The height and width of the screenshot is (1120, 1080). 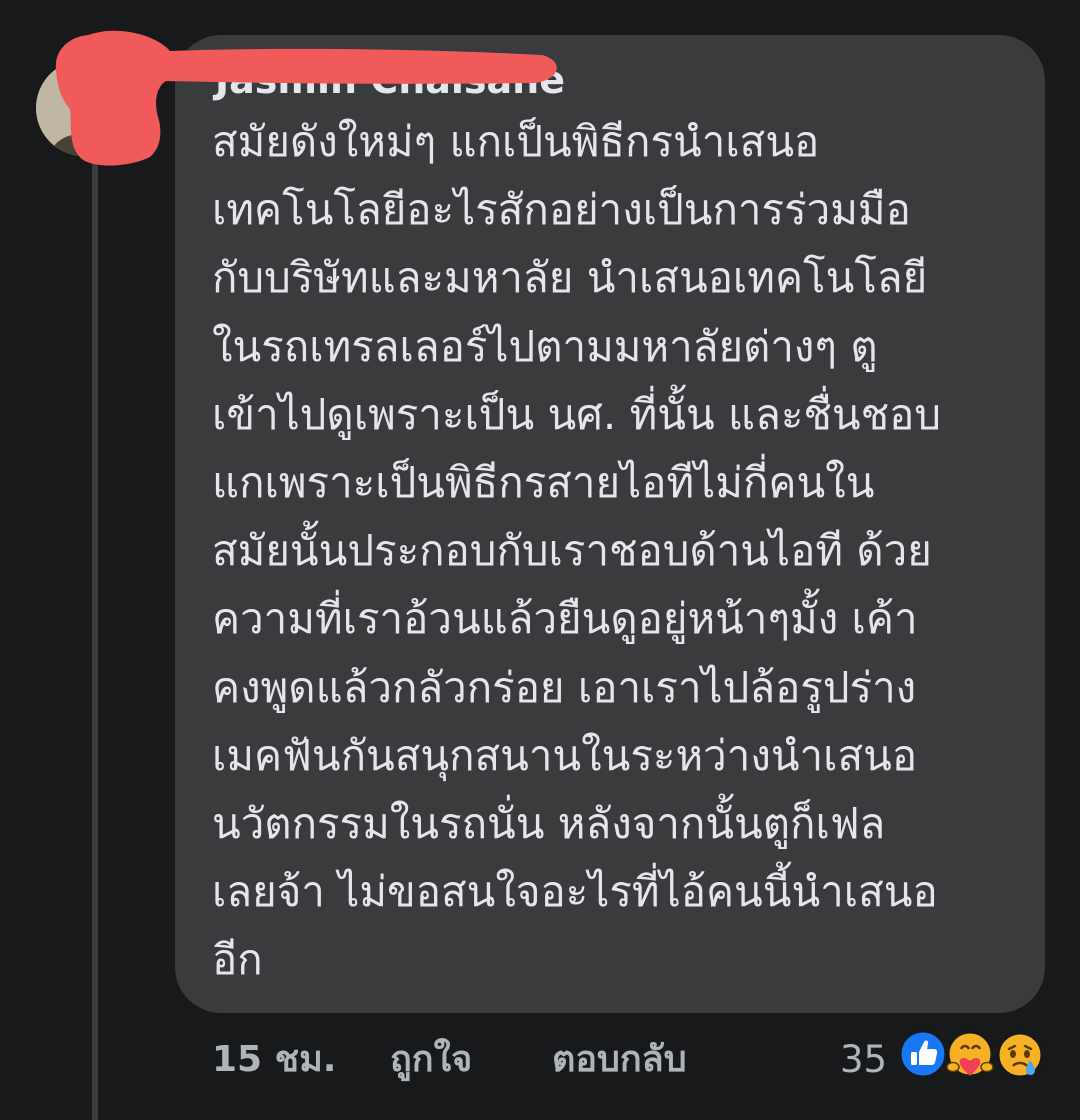 What do you see at coordinates (1020, 1055) in the screenshot?
I see `sad-icon` at bounding box center [1020, 1055].